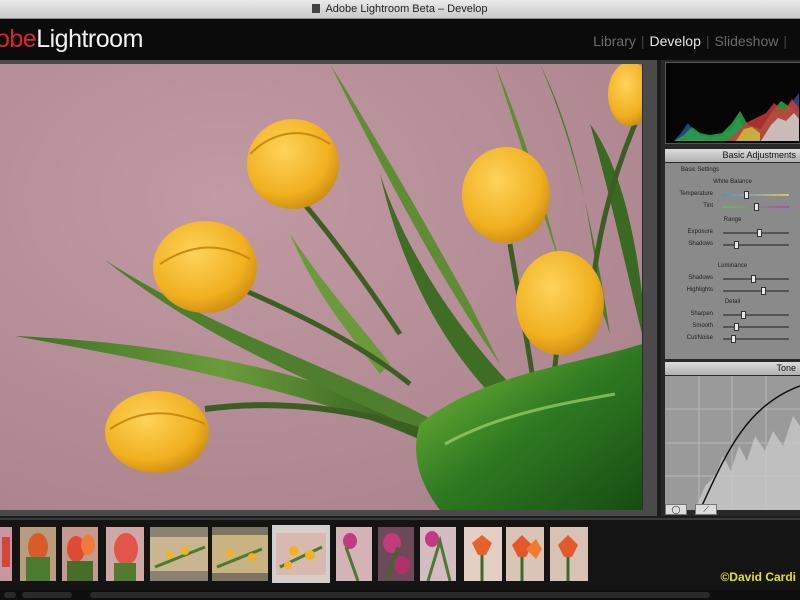 The image size is (800, 600). What do you see at coordinates (89, 39) in the screenshot?
I see `logo-lightroom-text: Lightroom` at bounding box center [89, 39].